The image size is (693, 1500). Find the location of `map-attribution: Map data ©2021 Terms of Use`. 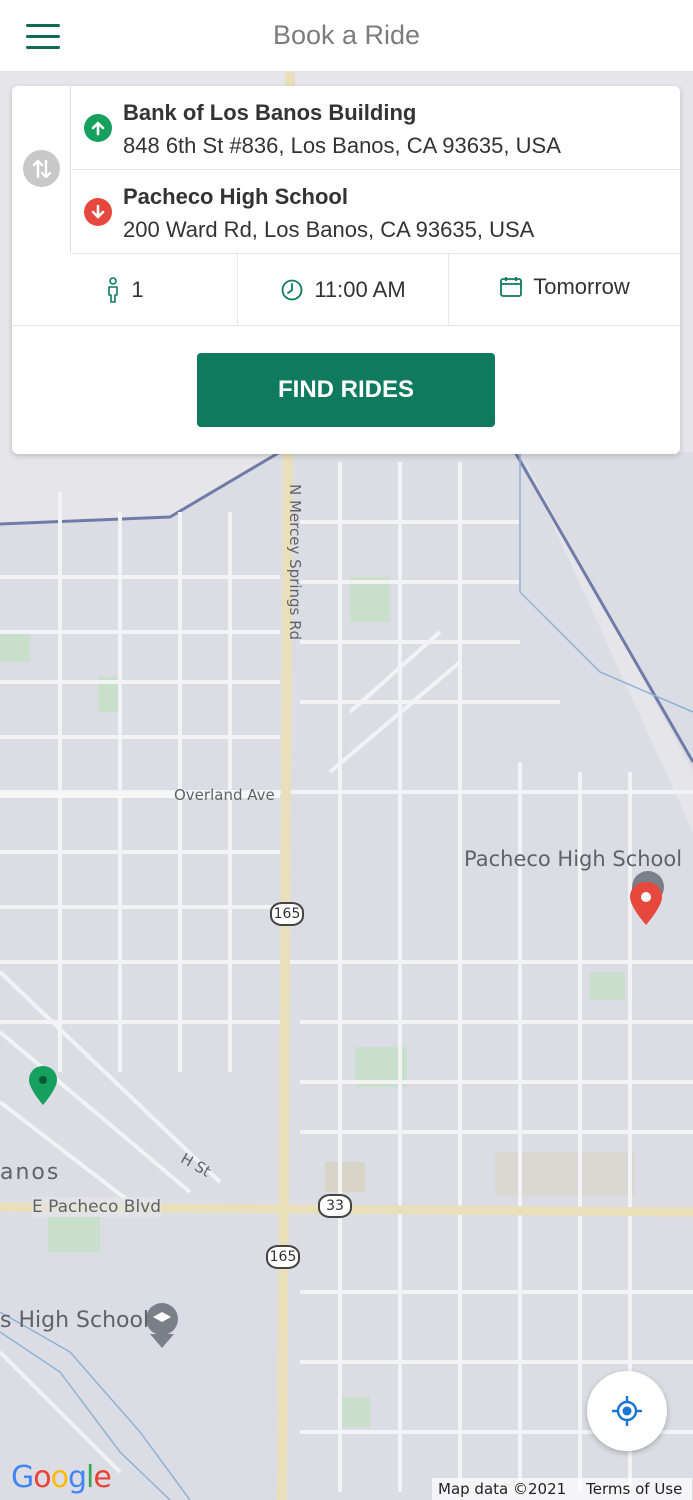

map-attribution: Map data ©2021 Terms of Use is located at coordinates (562, 1489).